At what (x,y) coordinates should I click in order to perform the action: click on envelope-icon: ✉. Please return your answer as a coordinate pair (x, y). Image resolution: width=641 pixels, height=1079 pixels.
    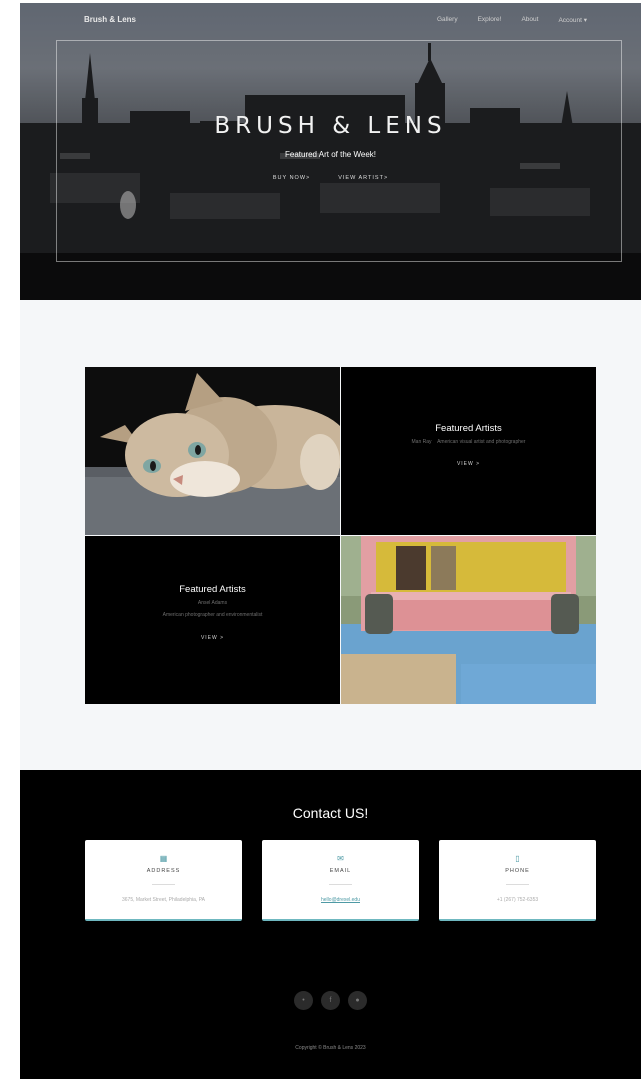
    Looking at the image, I should click on (340, 858).